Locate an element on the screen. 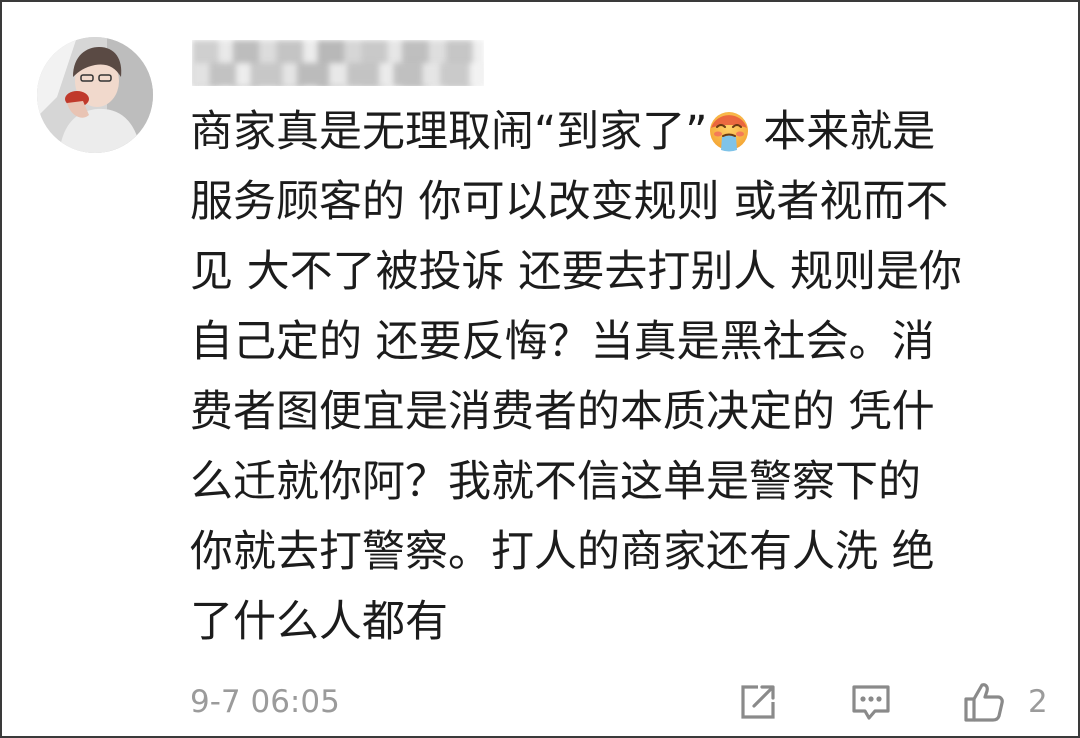 The width and height of the screenshot is (1080, 738). comment-line: 你就去打警察。打人的商家还有人洗 绝 is located at coordinates (562, 552).